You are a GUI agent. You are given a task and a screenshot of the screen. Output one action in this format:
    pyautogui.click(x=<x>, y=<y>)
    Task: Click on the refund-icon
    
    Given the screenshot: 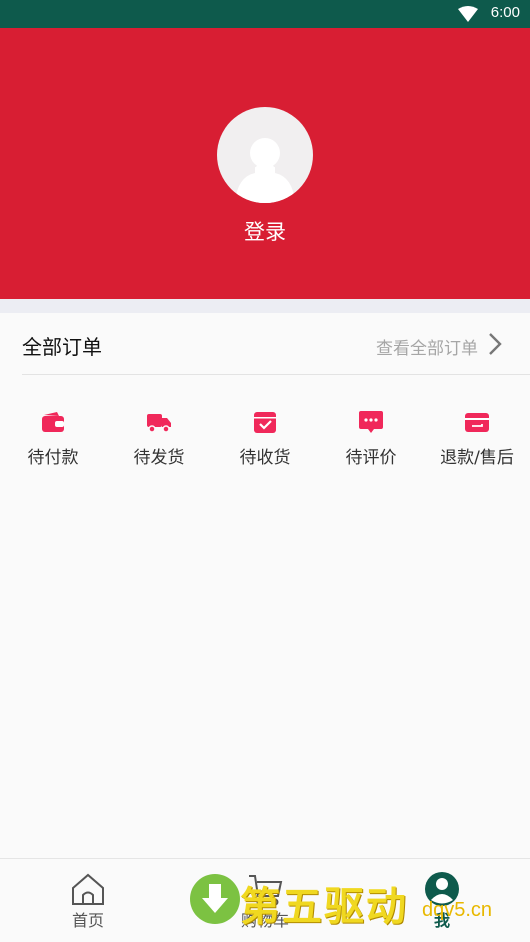 What is the action you would take?
    pyautogui.click(x=477, y=422)
    